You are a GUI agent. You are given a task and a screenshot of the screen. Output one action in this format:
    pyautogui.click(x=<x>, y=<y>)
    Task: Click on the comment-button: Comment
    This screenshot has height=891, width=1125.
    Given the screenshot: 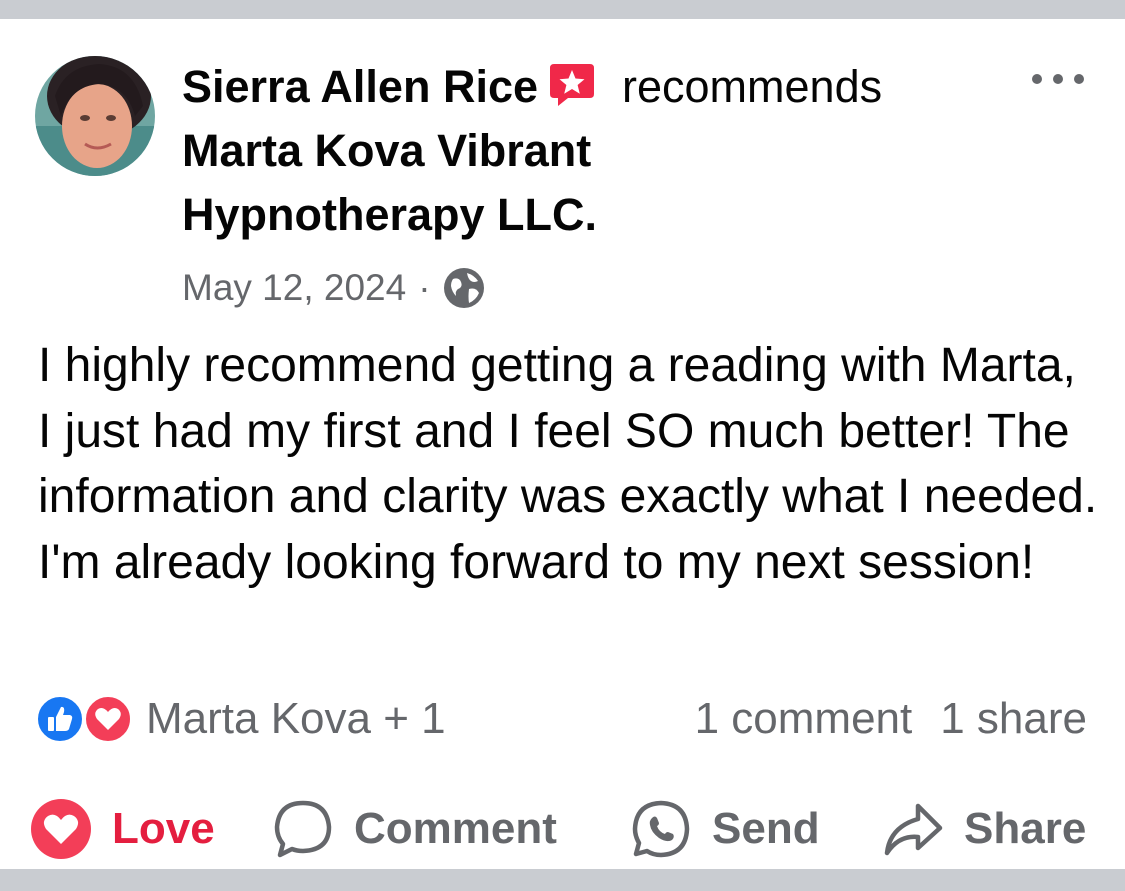 What is the action you would take?
    pyautogui.click(x=414, y=829)
    